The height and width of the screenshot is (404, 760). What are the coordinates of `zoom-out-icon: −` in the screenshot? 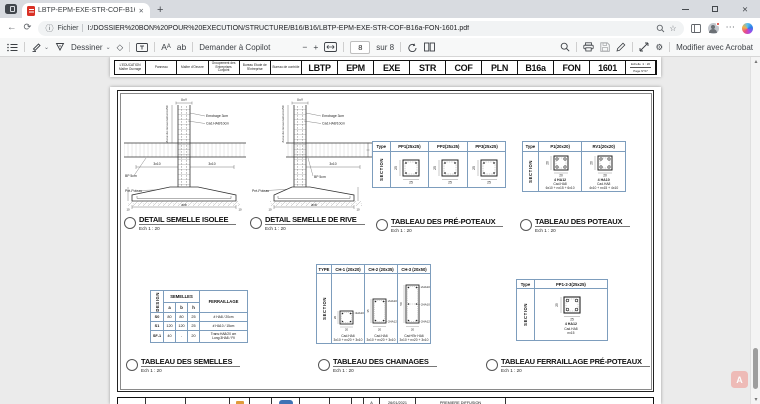 It's located at (304, 47).